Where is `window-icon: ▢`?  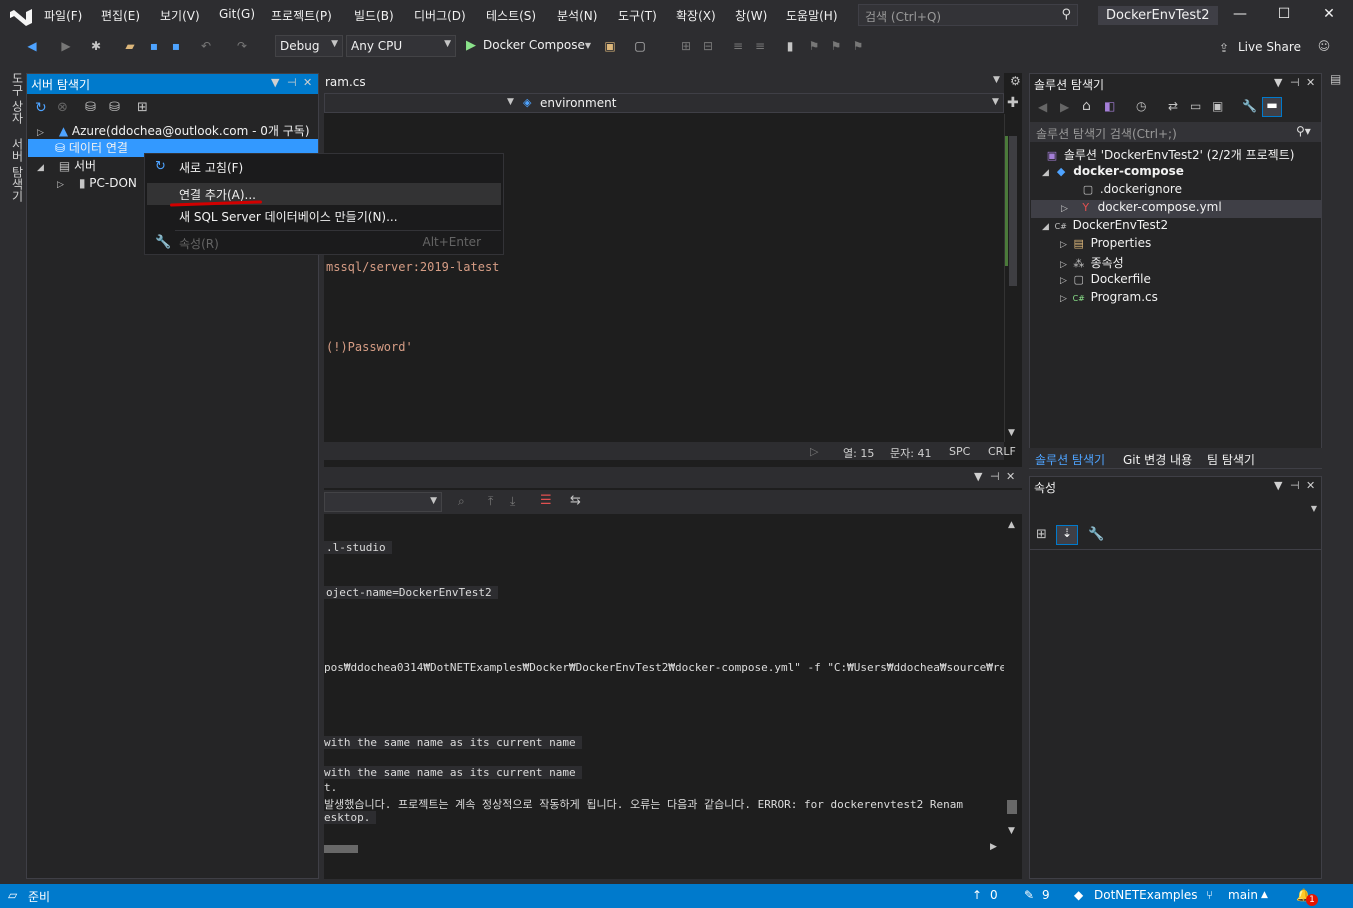 window-icon: ▢ is located at coordinates (640, 46).